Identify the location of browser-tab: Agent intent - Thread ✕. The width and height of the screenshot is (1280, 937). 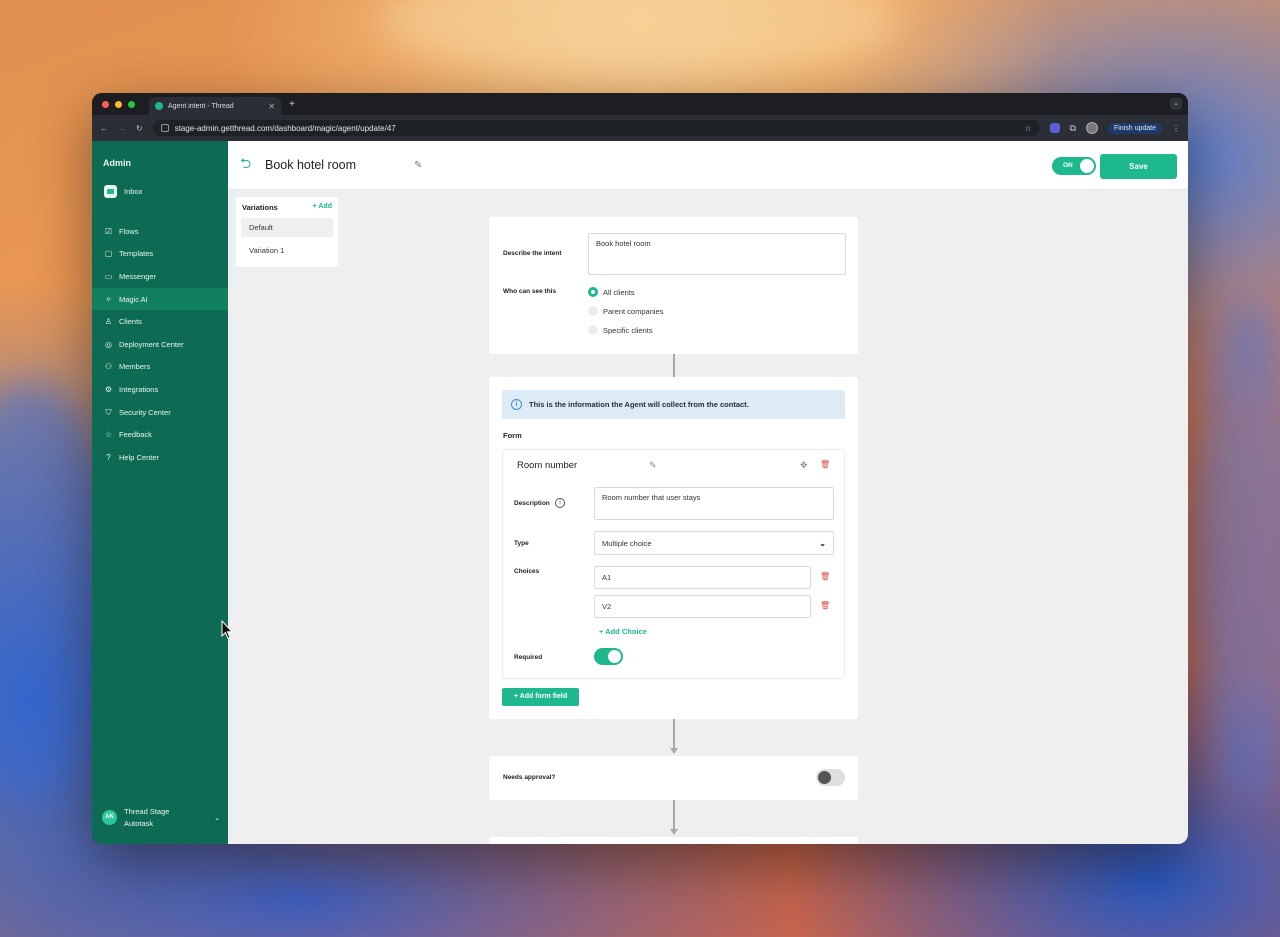
(215, 106).